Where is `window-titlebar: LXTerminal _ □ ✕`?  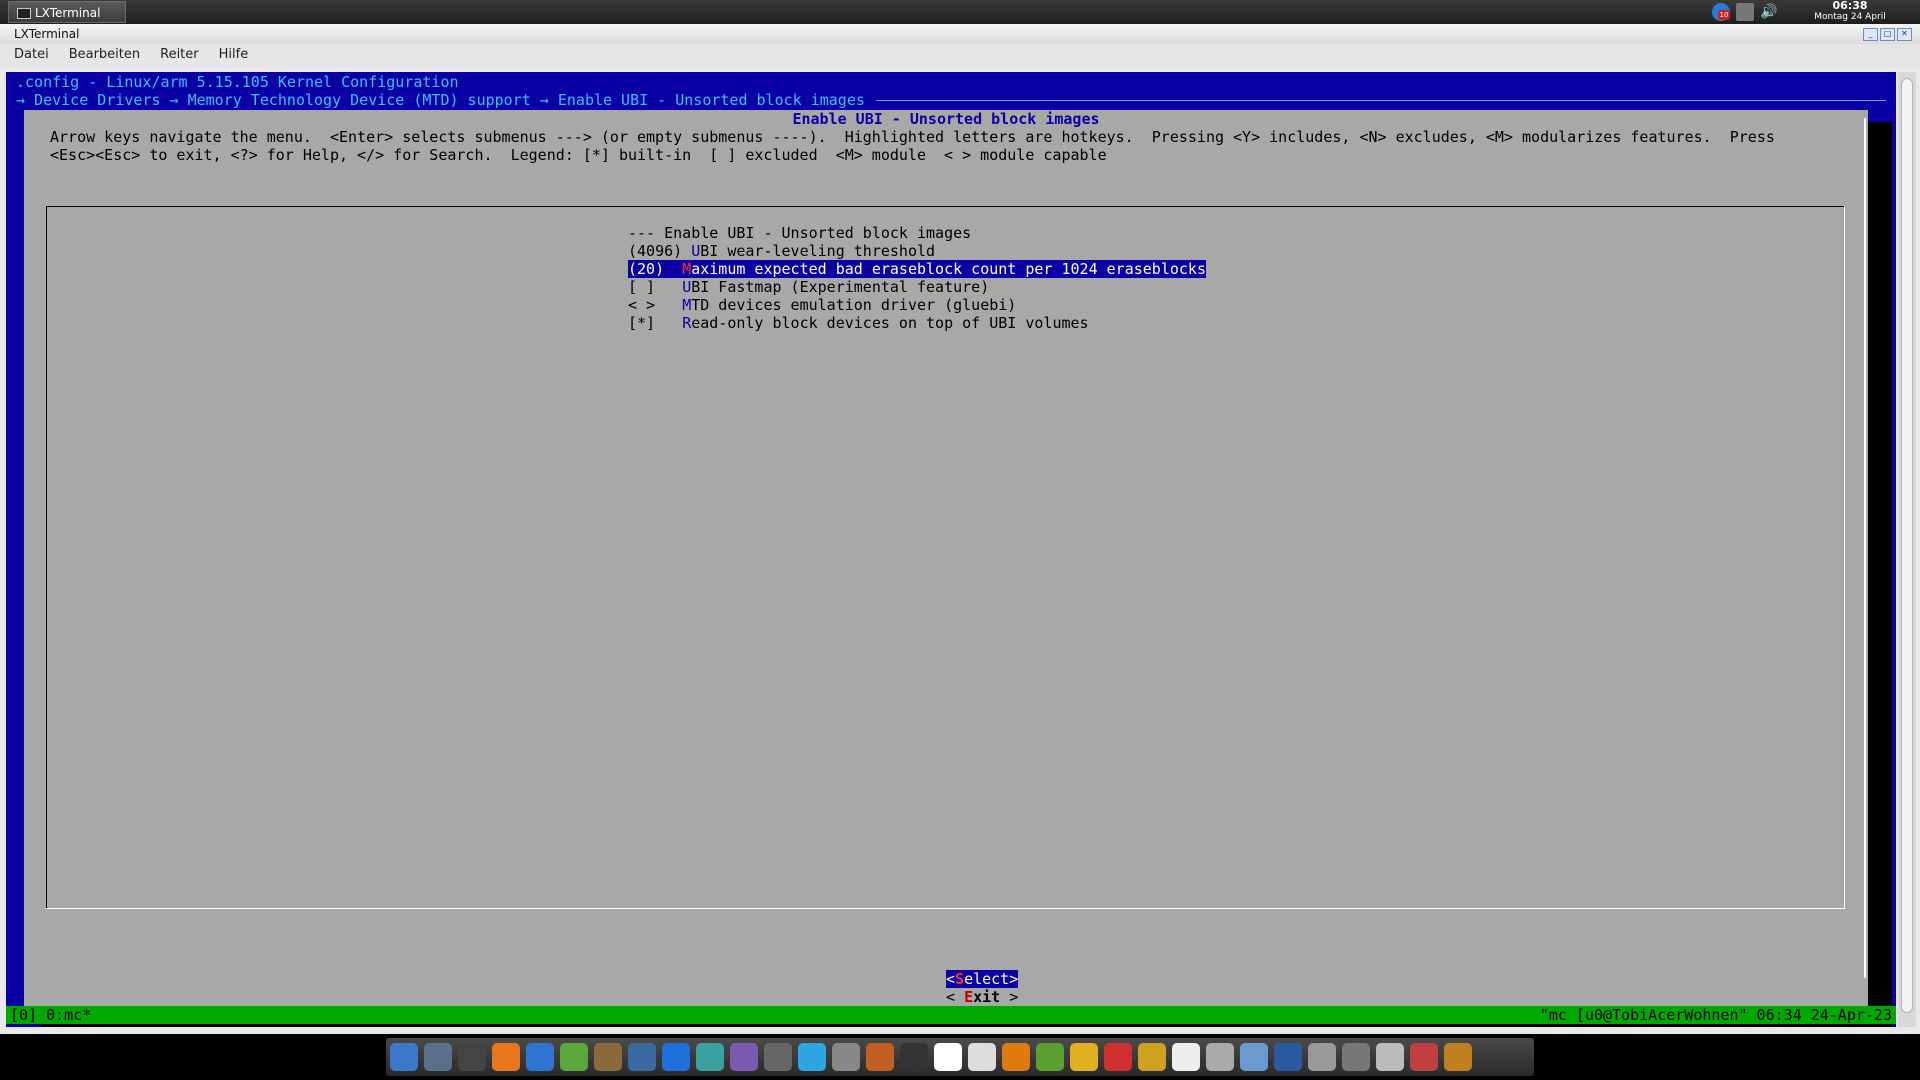 window-titlebar: LXTerminal _ □ ✕ is located at coordinates (960, 34).